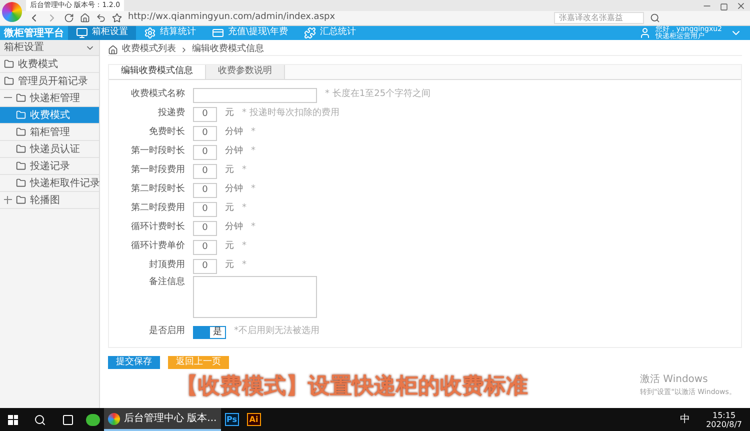 This screenshot has height=431, width=750. Describe the element at coordinates (134, 362) in the screenshot. I see `save-button: 提交保存` at that location.